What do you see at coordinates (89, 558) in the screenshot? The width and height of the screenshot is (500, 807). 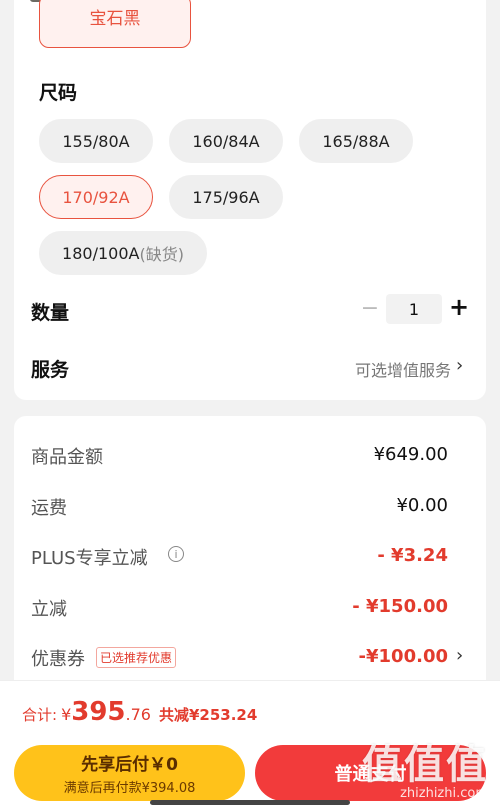 I see `plus-discount-label: PLUS专享立减` at bounding box center [89, 558].